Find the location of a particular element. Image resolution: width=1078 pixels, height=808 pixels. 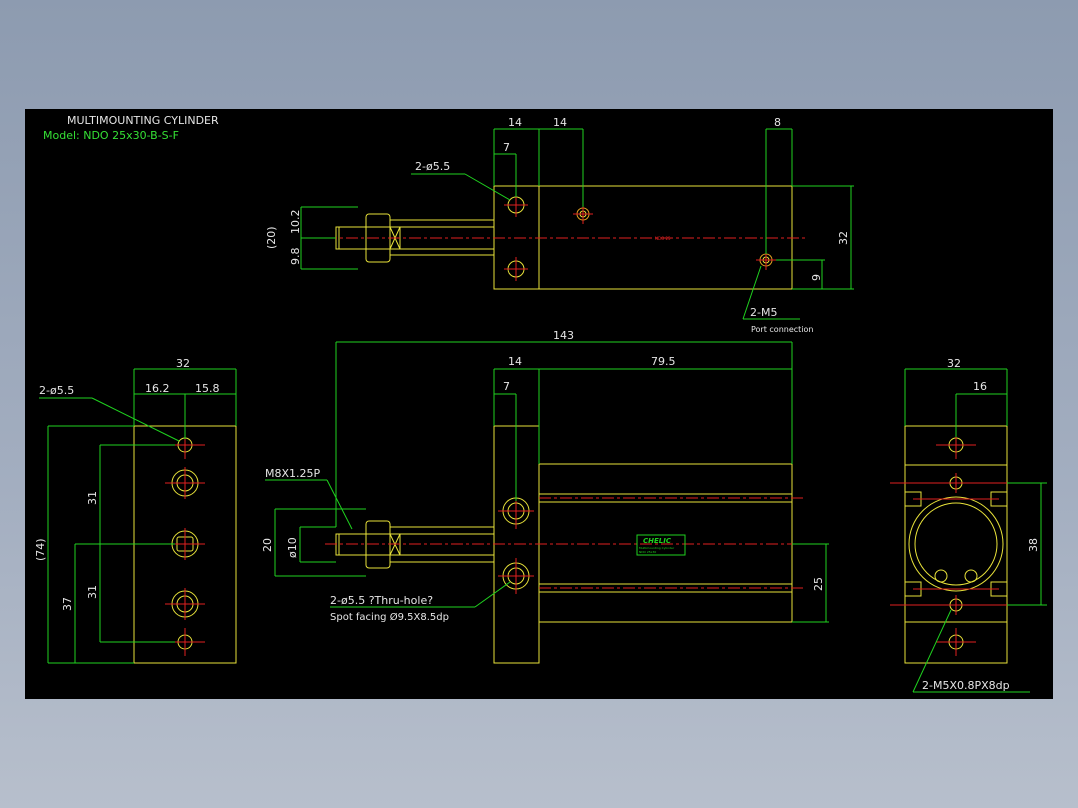

right-thread-label: 2-M5X0.8PX8dp is located at coordinates (966, 685).